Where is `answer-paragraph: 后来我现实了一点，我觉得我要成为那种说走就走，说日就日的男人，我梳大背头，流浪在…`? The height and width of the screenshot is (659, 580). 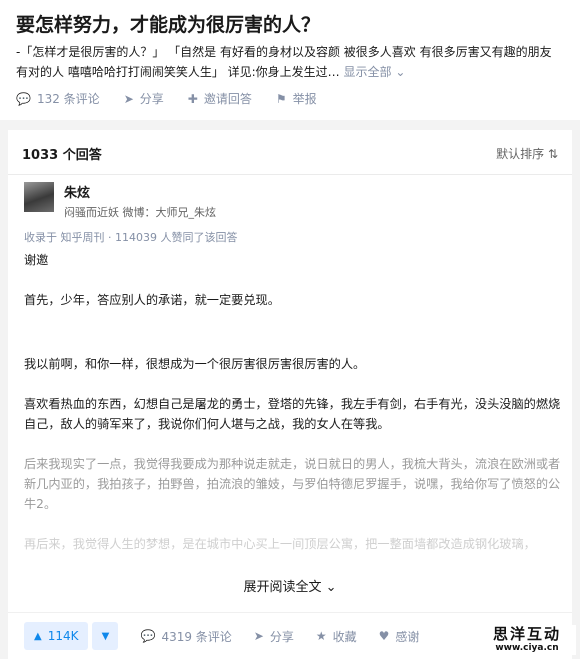
answer-paragraph: 后来我现实了一点，我觉得我要成为那种说走就走，说日就日的男人，我梳大背头，流浪在… is located at coordinates (292, 484).